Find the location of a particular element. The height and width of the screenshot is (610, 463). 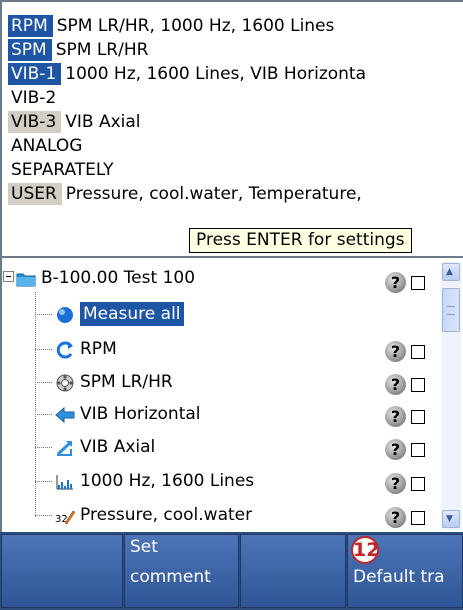

tech-row-separately: SEPARATELY is located at coordinates (235, 170).